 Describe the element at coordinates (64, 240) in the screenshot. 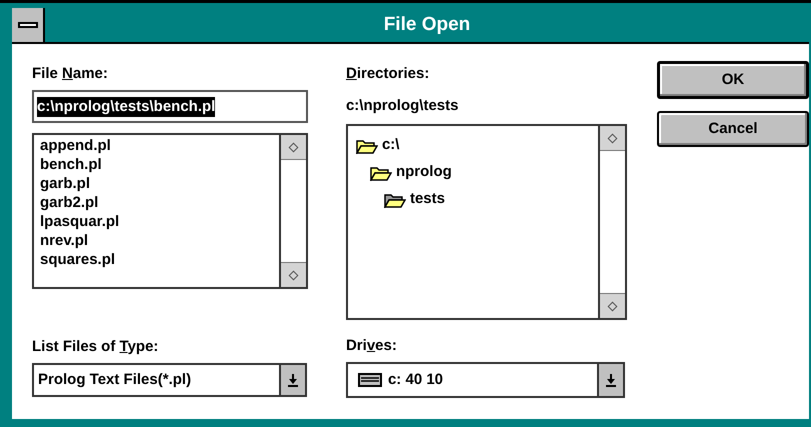

I see `file-item: nrev.pl` at that location.